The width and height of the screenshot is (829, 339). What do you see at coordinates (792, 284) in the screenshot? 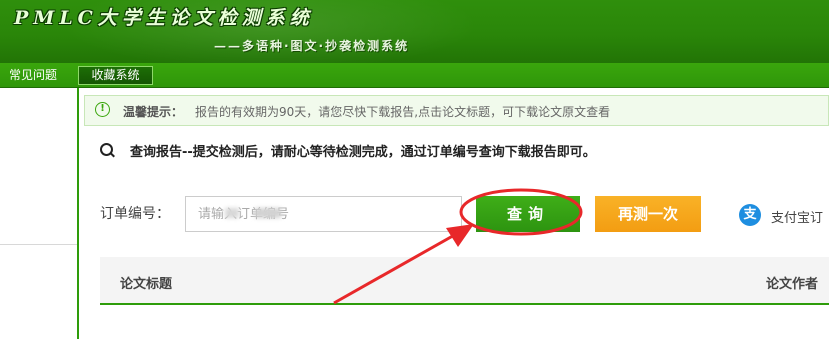
I see `column-header-author: 论文作者` at bounding box center [792, 284].